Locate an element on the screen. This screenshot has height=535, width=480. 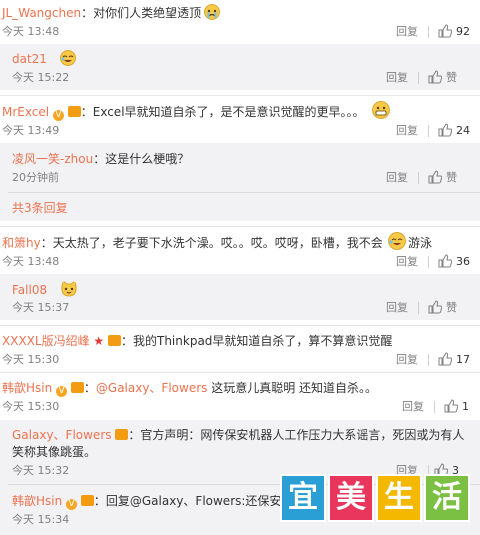
comment-4-reply-button: 回复 is located at coordinates (407, 360).